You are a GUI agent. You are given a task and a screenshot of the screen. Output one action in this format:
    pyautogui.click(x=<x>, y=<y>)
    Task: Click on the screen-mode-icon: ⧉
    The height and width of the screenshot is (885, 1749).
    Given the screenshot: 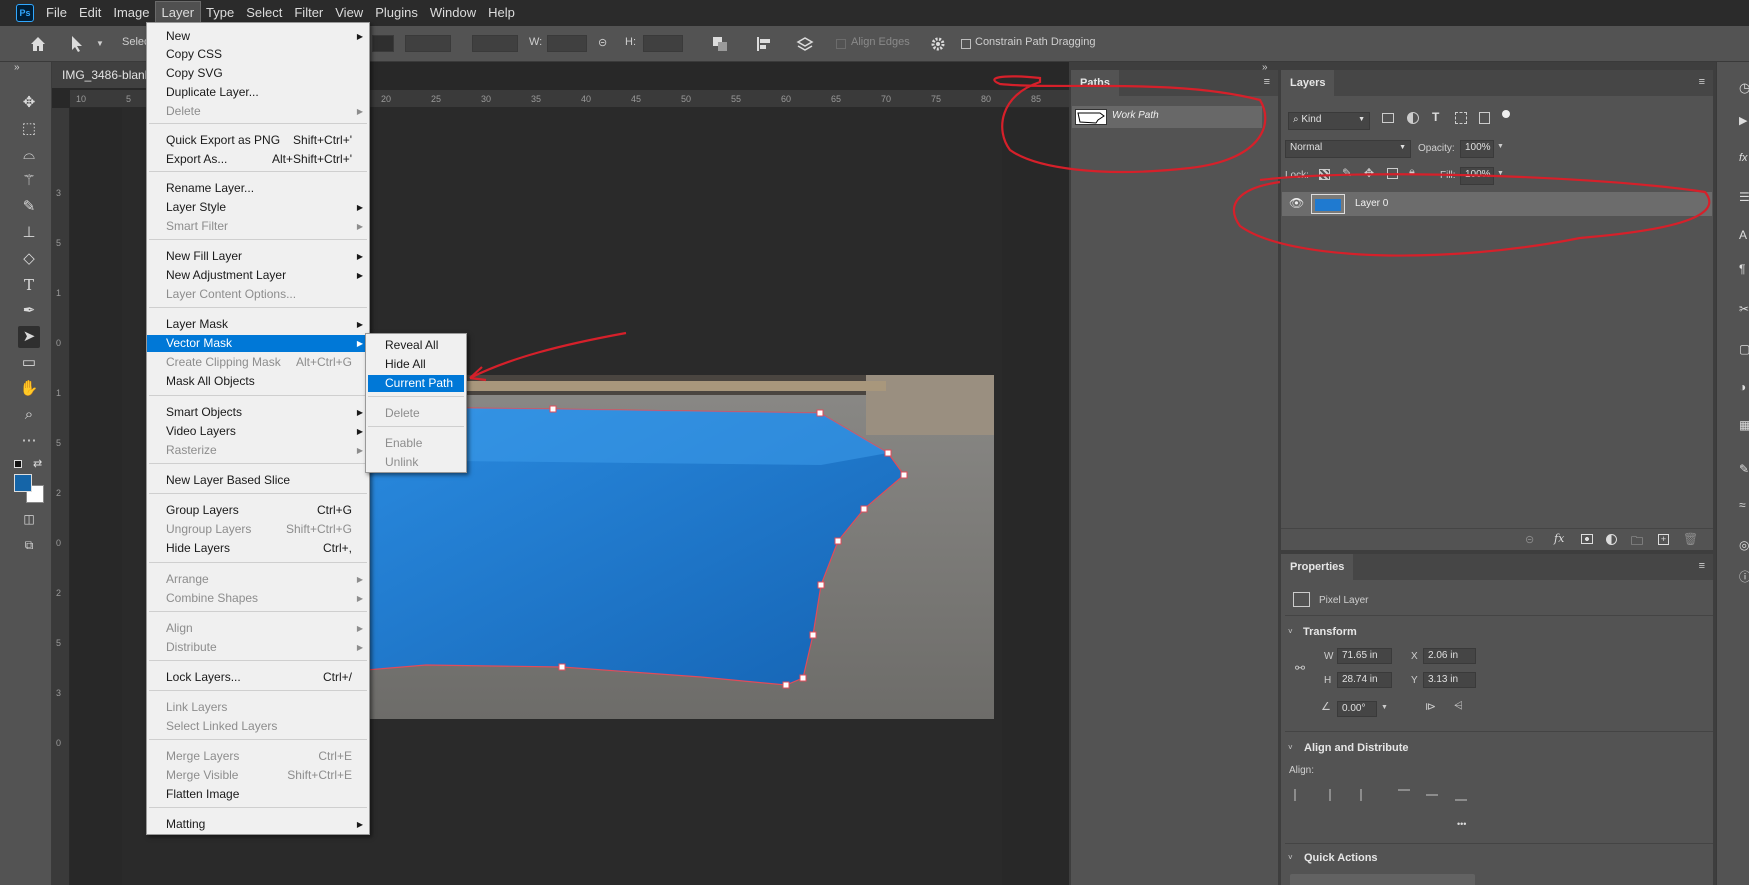 What is the action you would take?
    pyautogui.click(x=29, y=545)
    